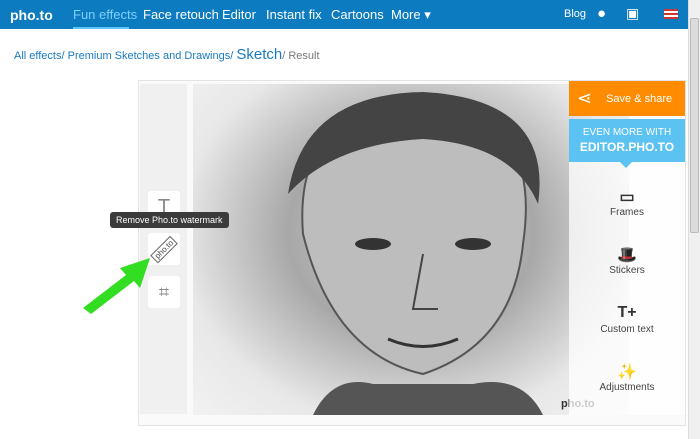  Describe the element at coordinates (585, 98) in the screenshot. I see `share-icon: ⋖` at that location.